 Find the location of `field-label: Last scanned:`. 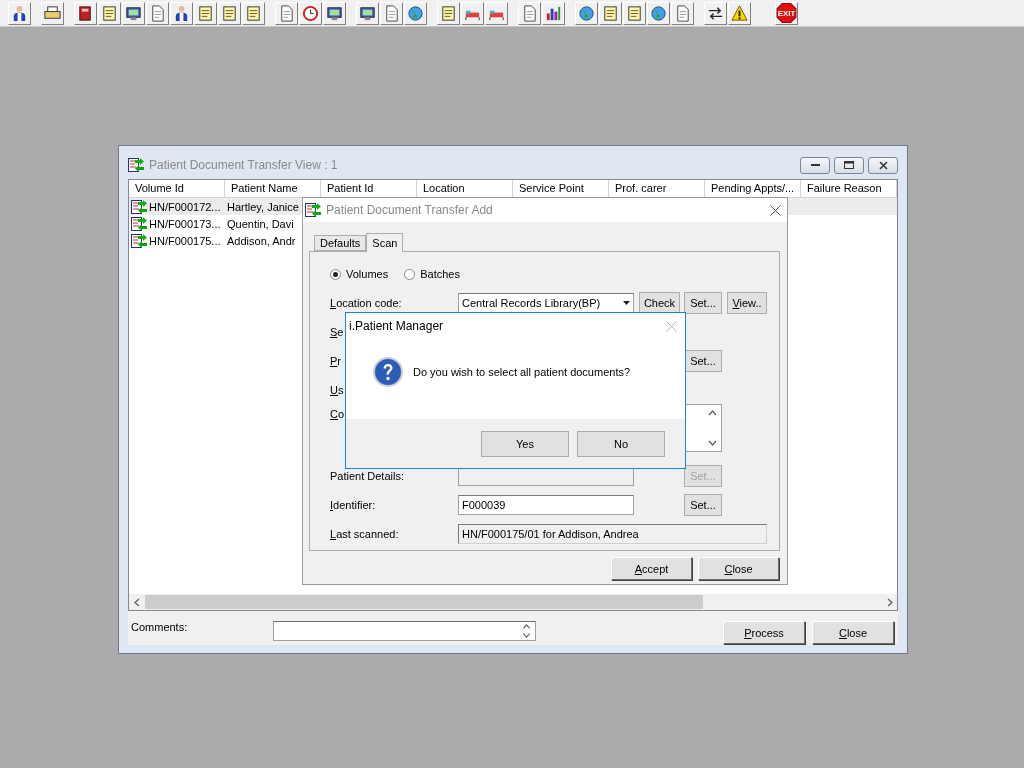

field-label: Last scanned: is located at coordinates (364, 534).